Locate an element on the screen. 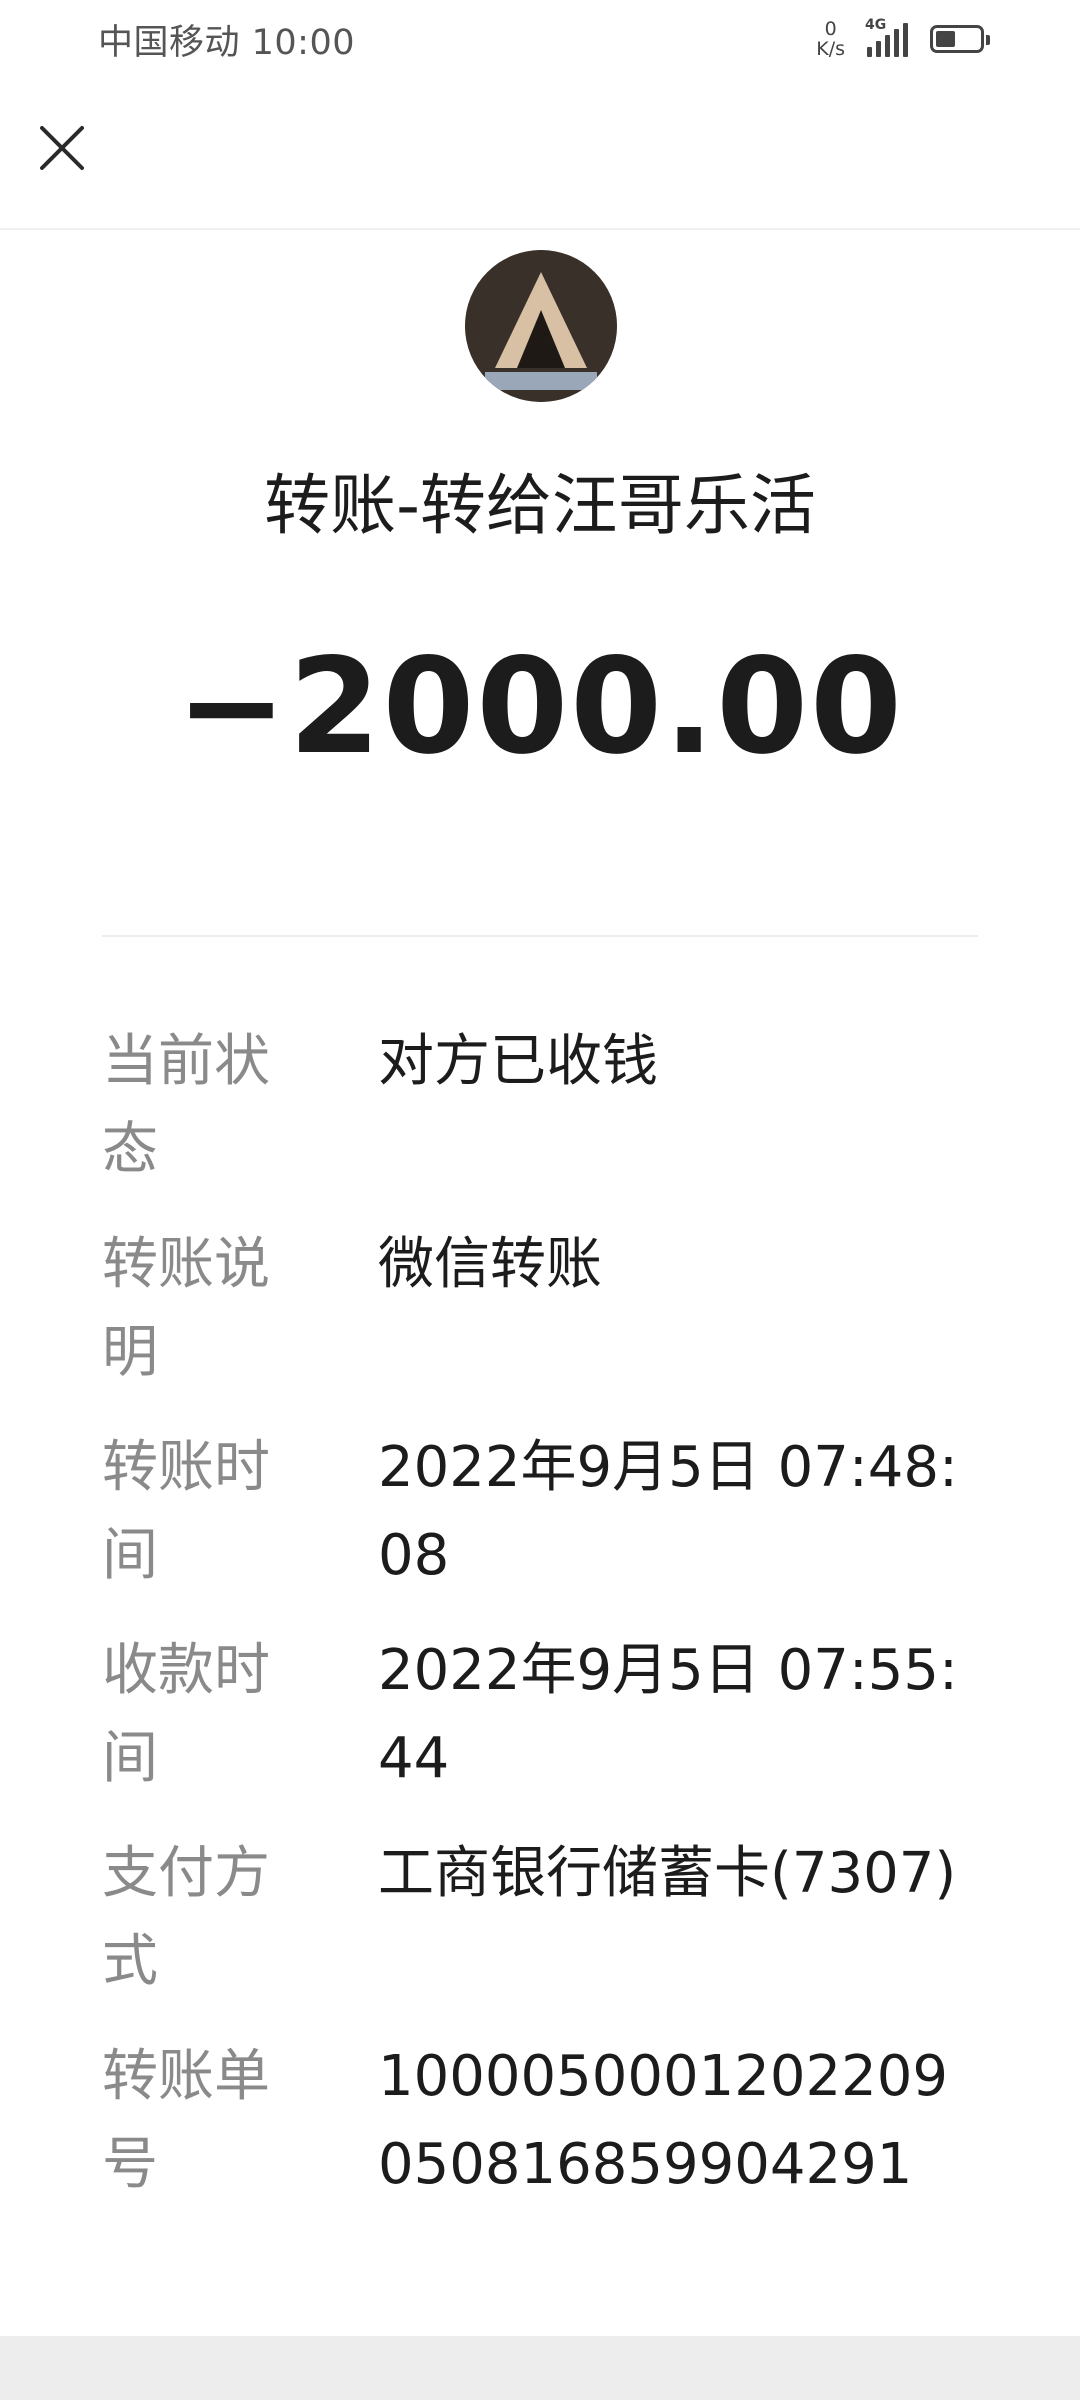  detail-value: 2022年9月5日 07:48:08 is located at coordinates (668, 1511).